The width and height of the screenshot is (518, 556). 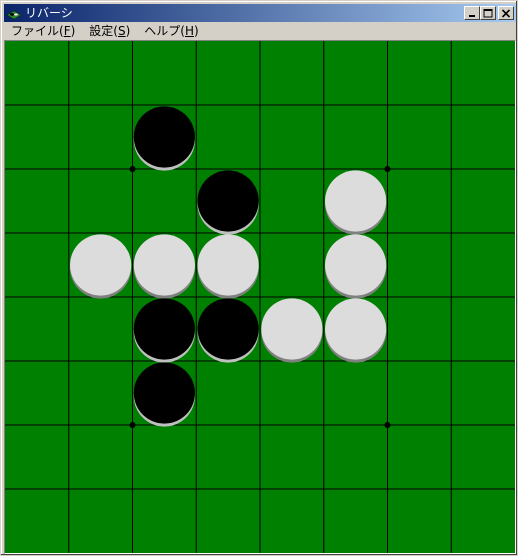 I want to click on menu-help-suffix: ), so click(x=196, y=31).